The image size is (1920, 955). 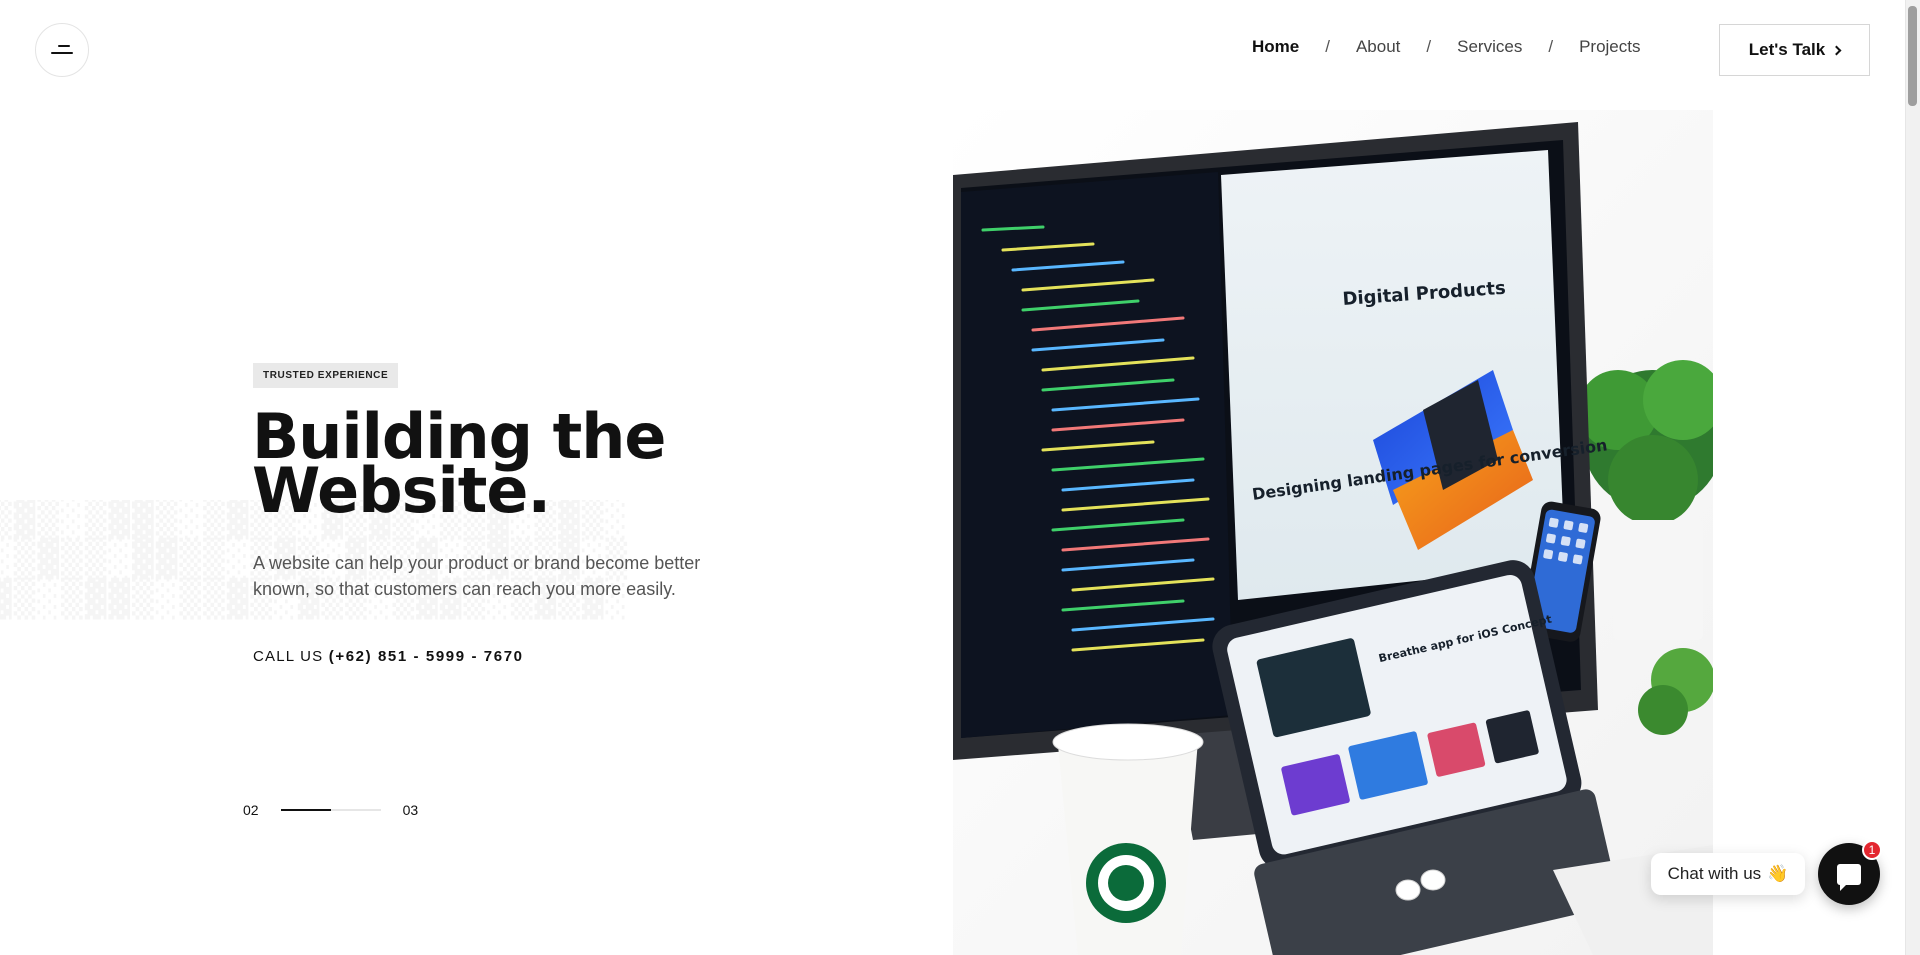 I want to click on slide-next: 03, so click(x=410, y=810).